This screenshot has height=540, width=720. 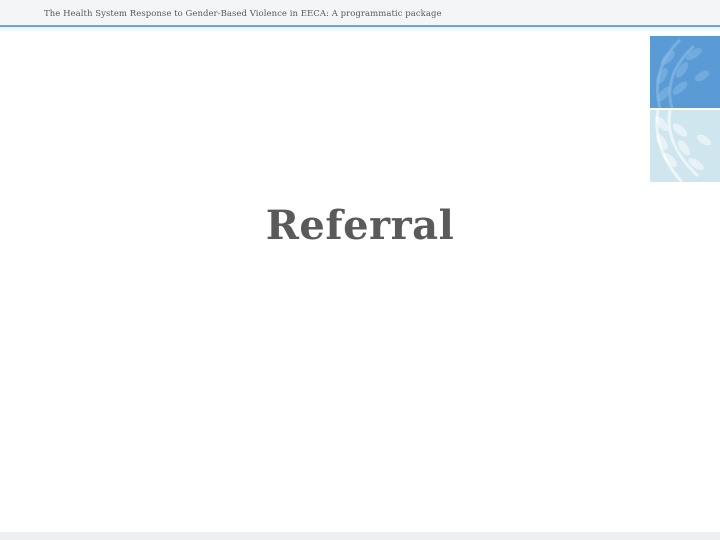 I want to click on laurel-lower-icon, so click(x=683, y=146).